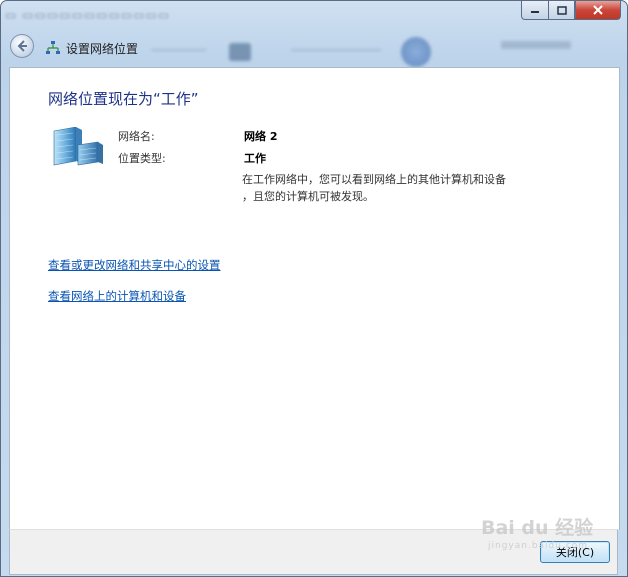 The image size is (628, 577). What do you see at coordinates (78, 146) in the screenshot?
I see `work-network-icon` at bounding box center [78, 146].